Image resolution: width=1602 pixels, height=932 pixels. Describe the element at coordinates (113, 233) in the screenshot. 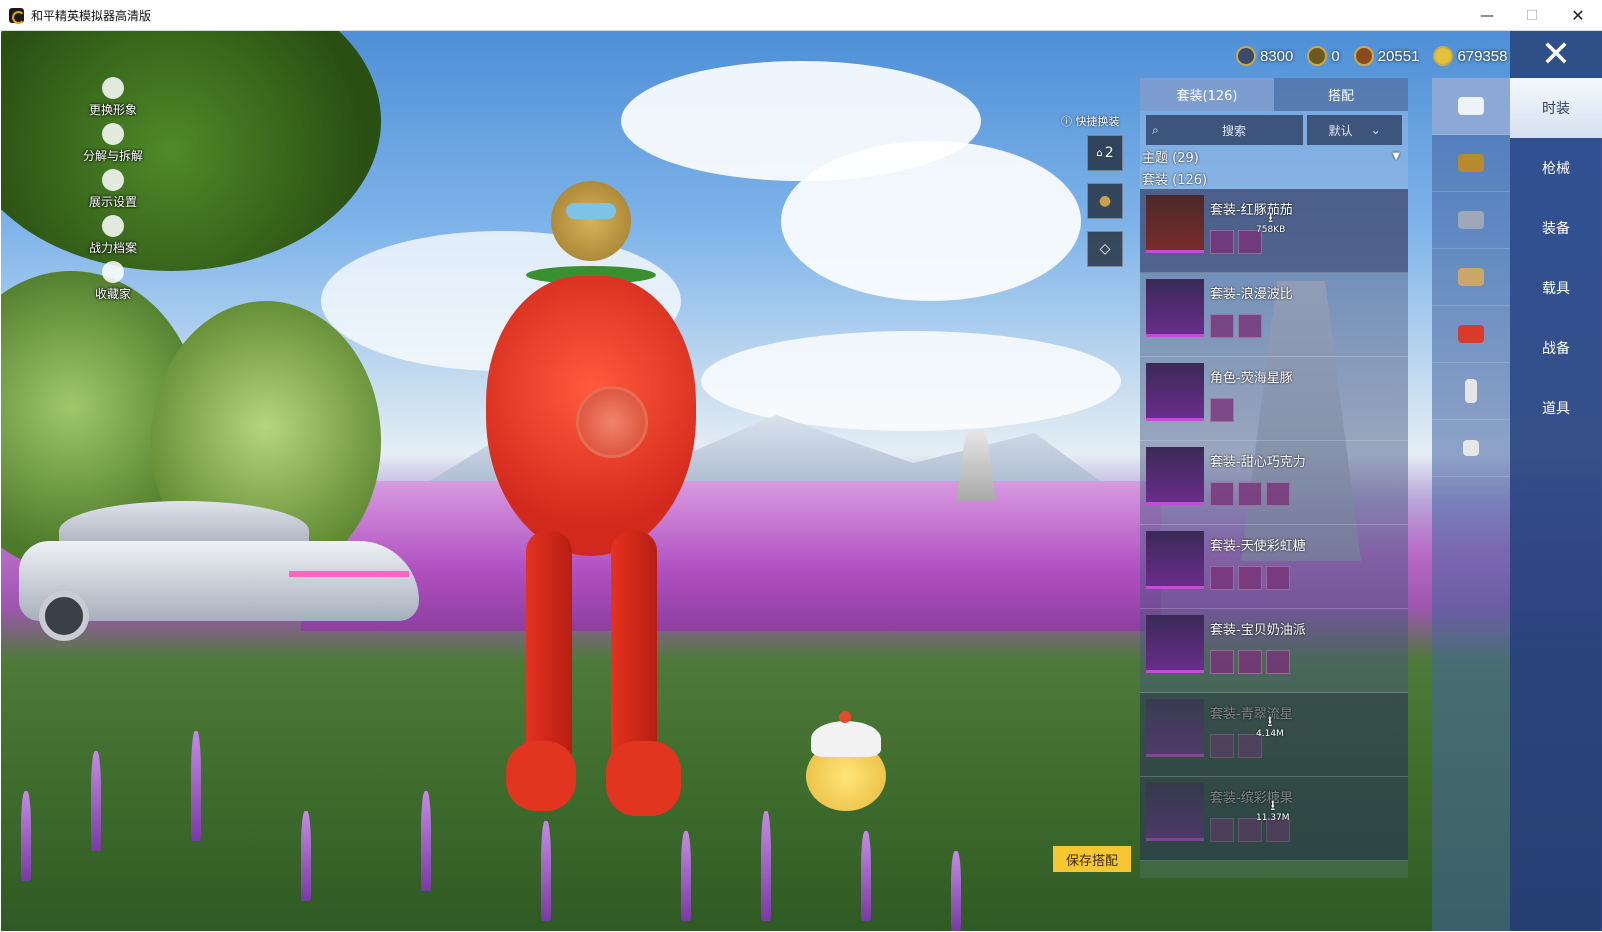

I see `power-archive-button: 战力档案` at that location.